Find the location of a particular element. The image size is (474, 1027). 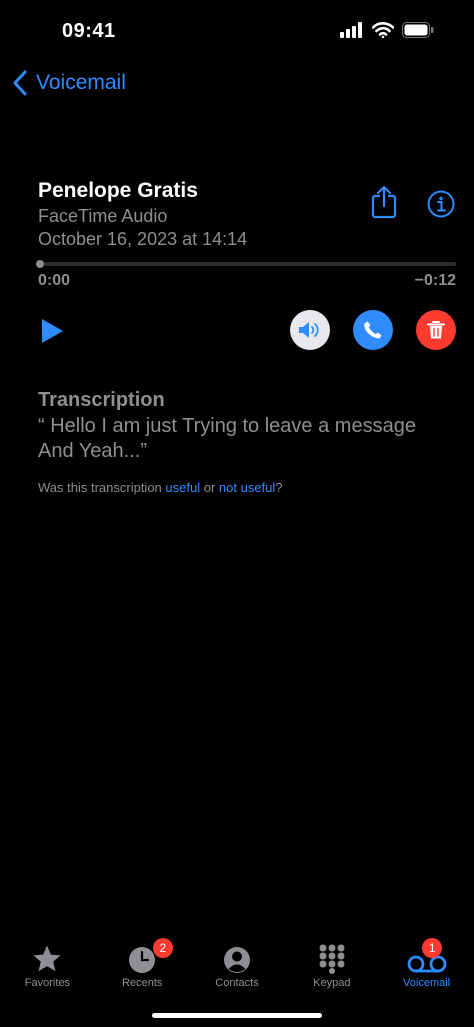

speaker-button is located at coordinates (310, 330).